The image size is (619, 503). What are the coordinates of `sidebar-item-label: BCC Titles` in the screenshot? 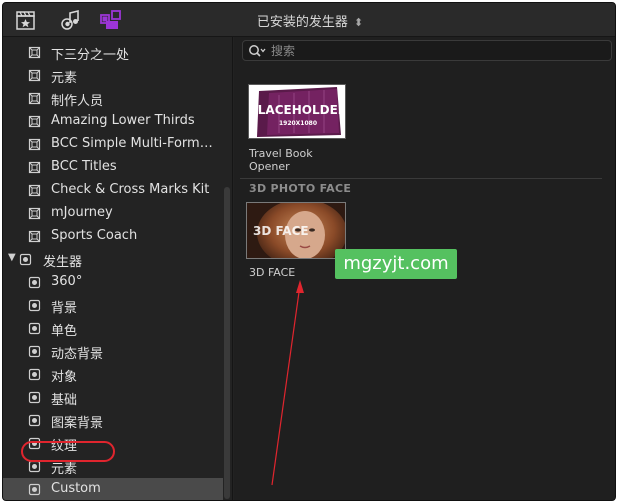 It's located at (84, 166).